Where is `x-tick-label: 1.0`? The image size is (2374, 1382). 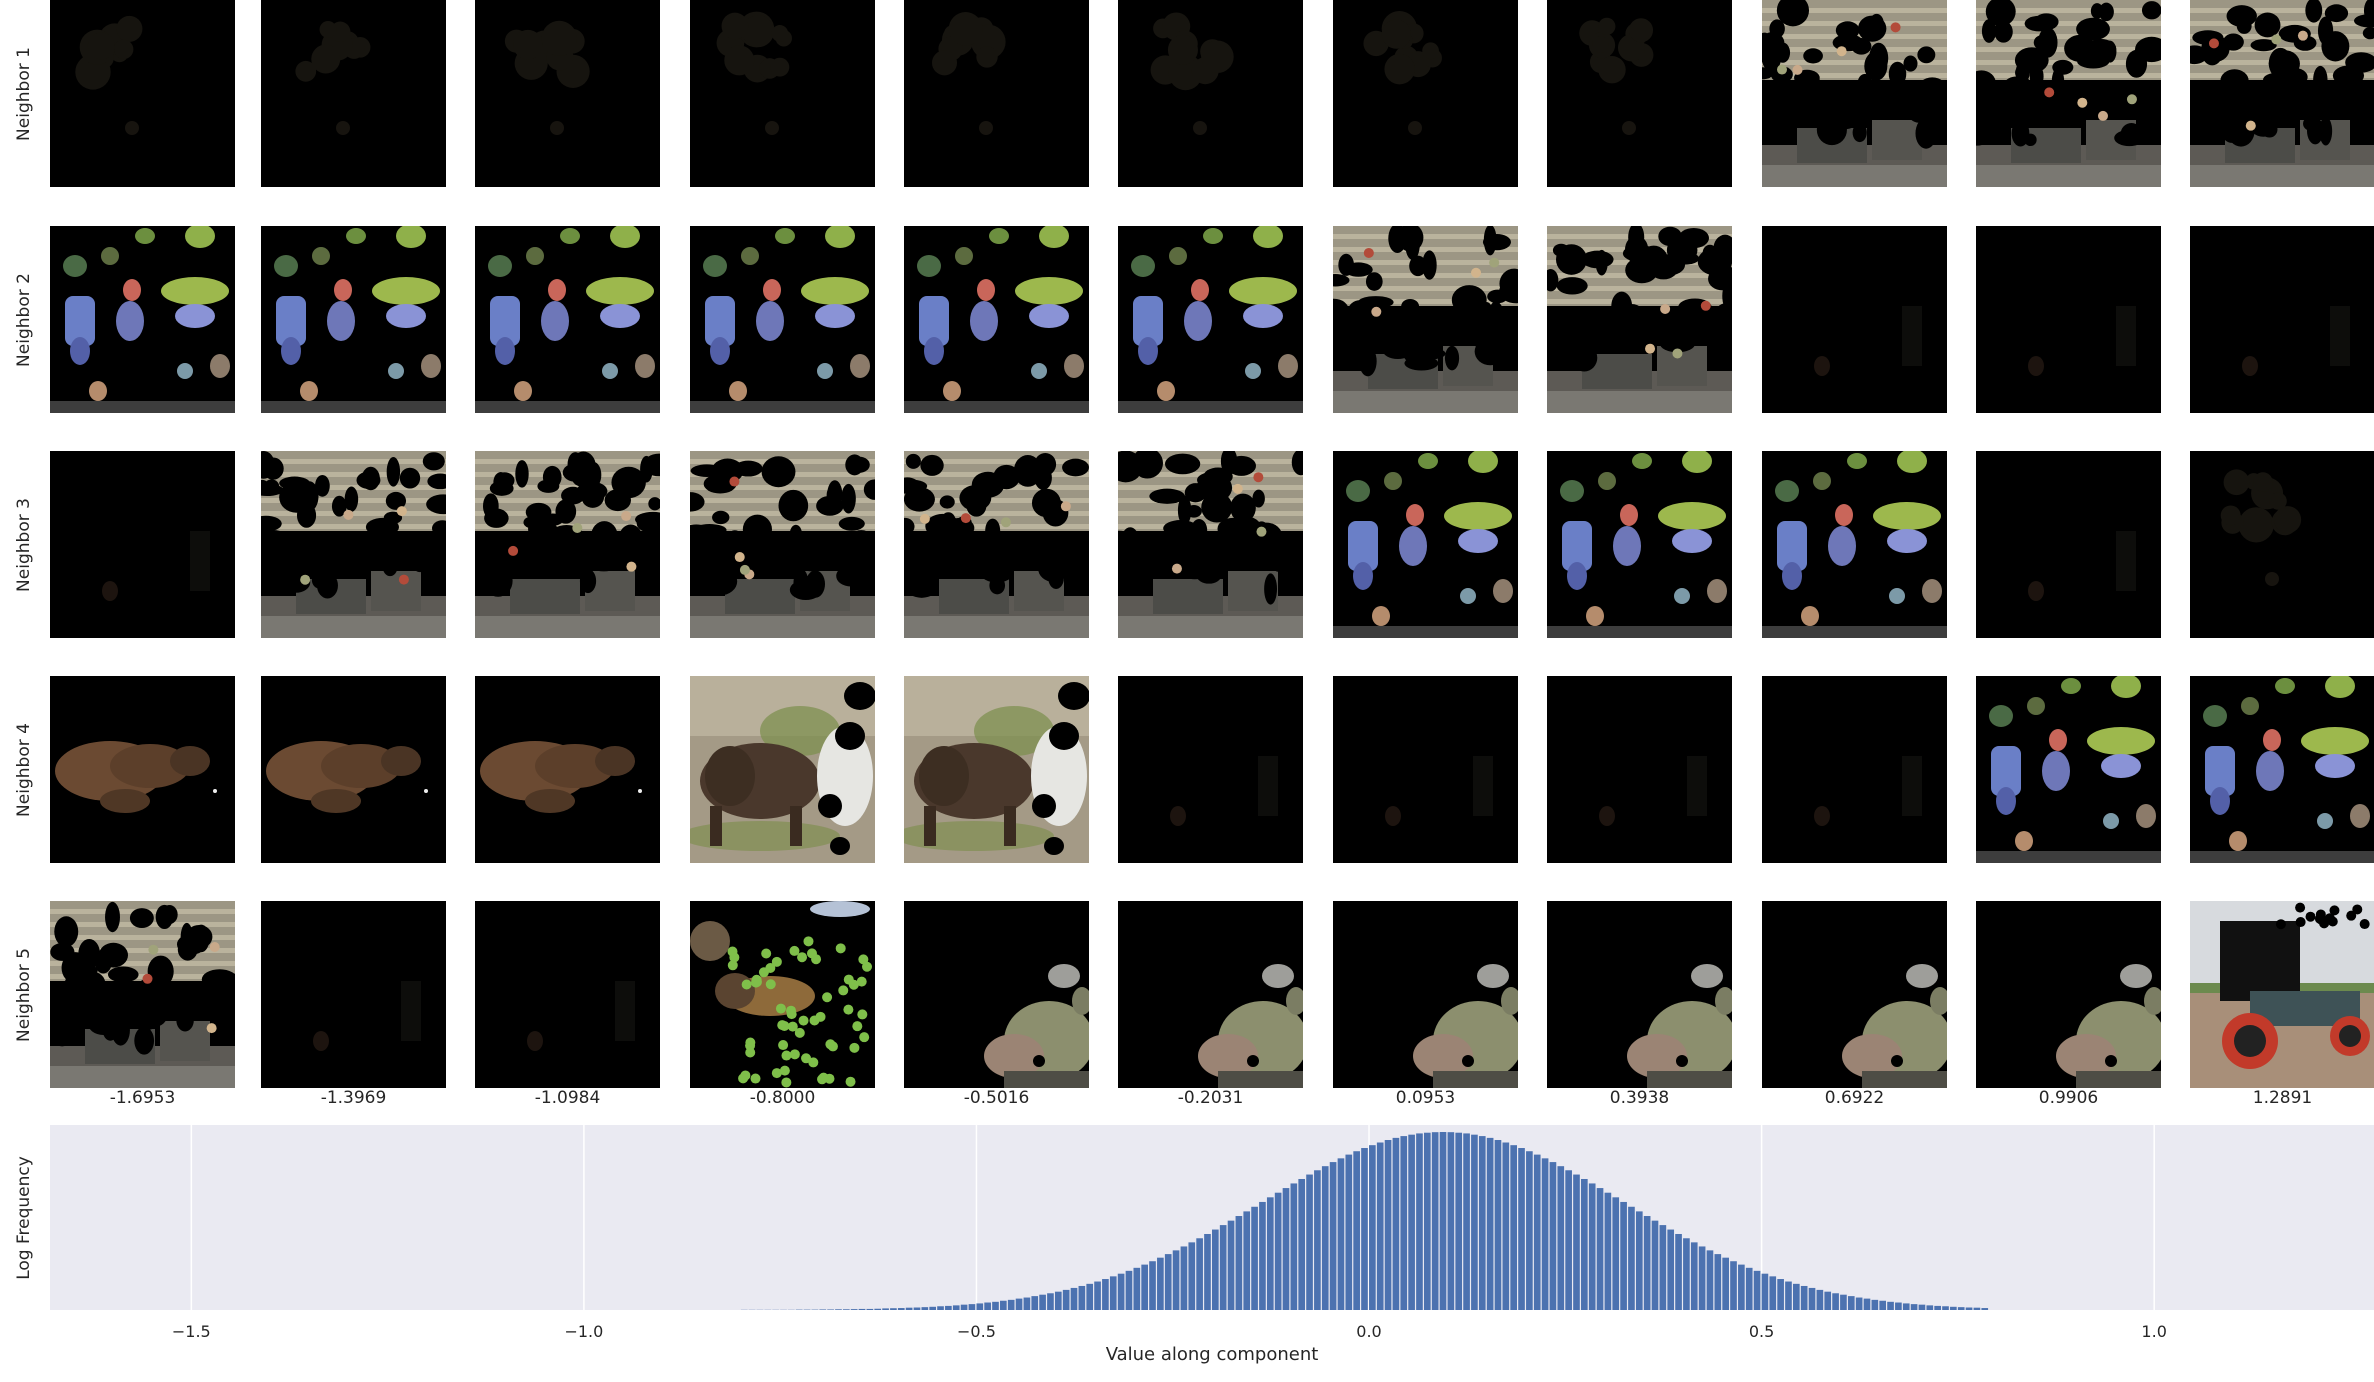
x-tick-label: 1.0 is located at coordinates (2154, 1331).